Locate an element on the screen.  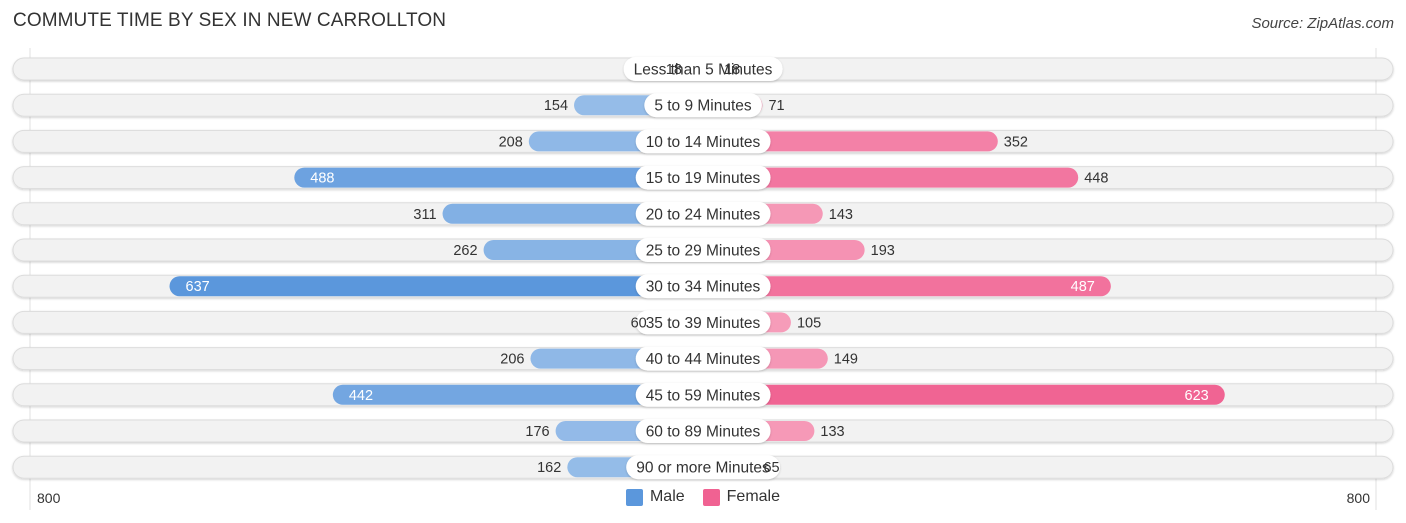
value-label-female: 143 is located at coordinates (841, 215).